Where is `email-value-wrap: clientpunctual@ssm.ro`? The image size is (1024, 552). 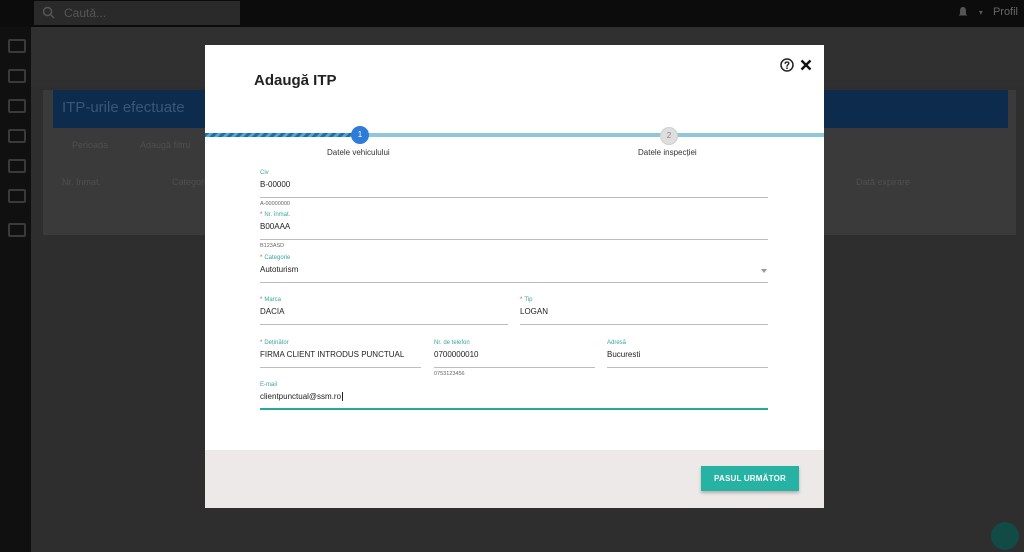
email-value-wrap: clientpunctual@ssm.ro is located at coordinates (302, 397).